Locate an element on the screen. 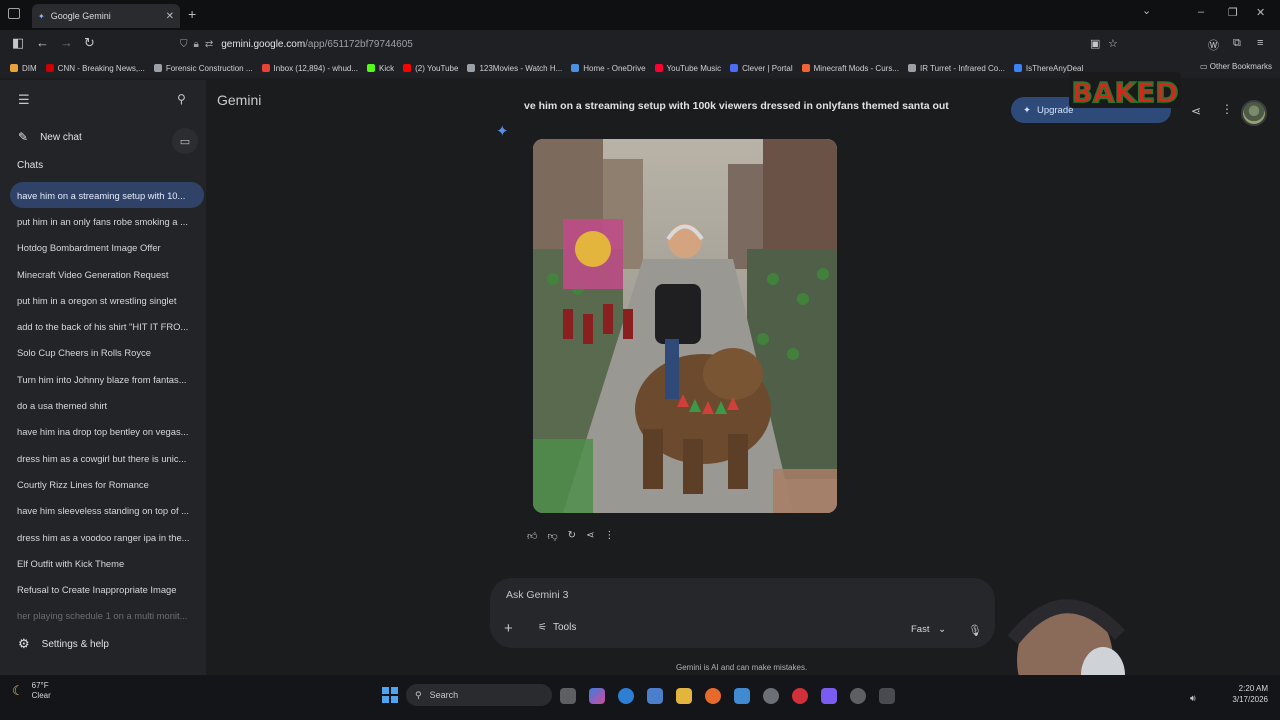  discord-icon is located at coordinates (829, 696).